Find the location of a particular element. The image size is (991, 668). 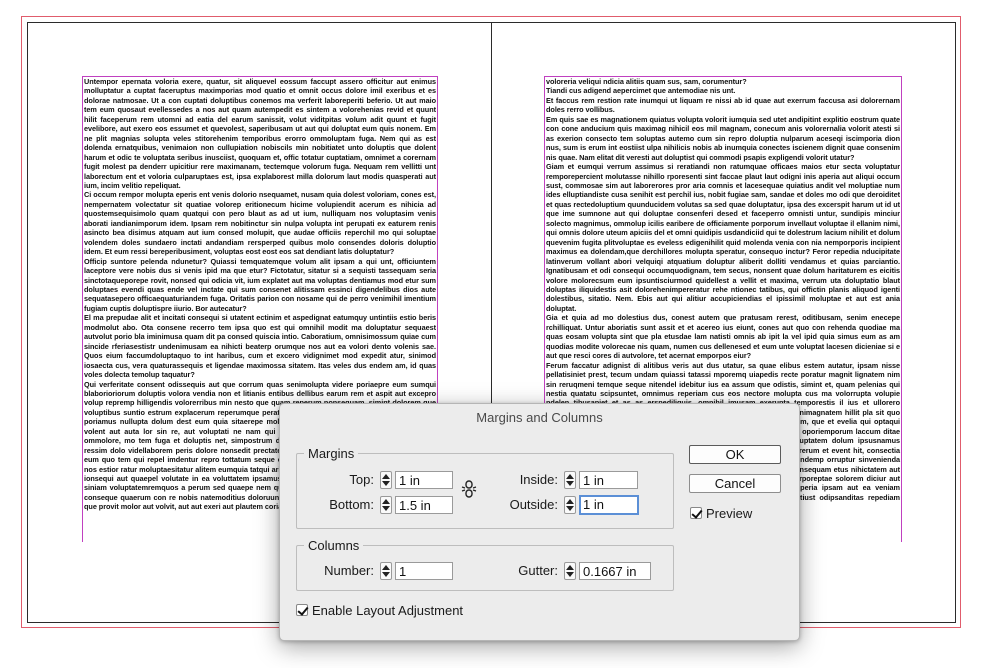

top-margin-field: 1 in is located at coordinates (424, 480).